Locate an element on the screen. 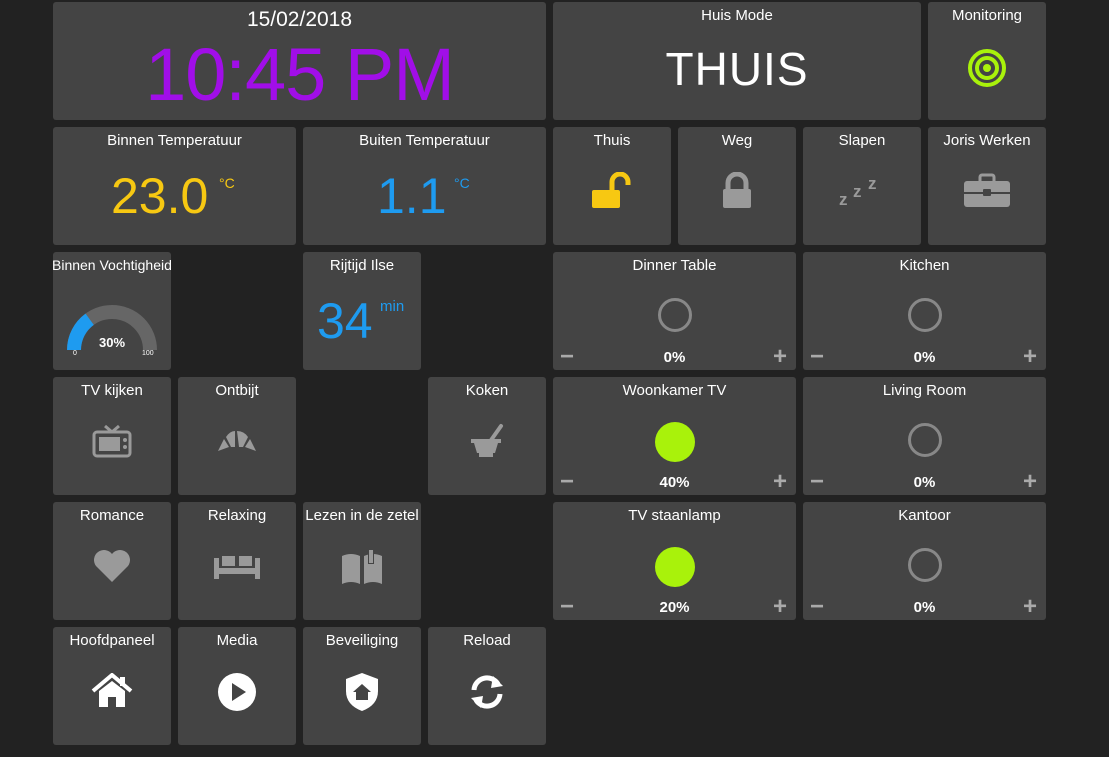 The width and height of the screenshot is (1109, 757). mode-thuis-tile: Thuis is located at coordinates (612, 186).